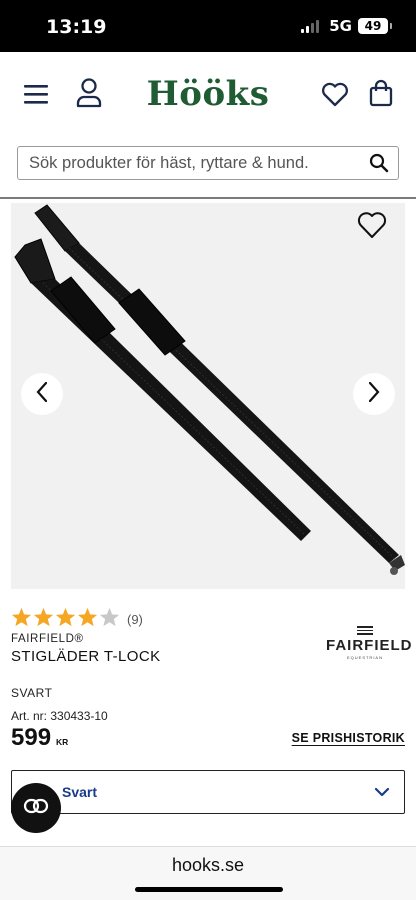  I want to click on variant-select-value: Svart, so click(80, 792).